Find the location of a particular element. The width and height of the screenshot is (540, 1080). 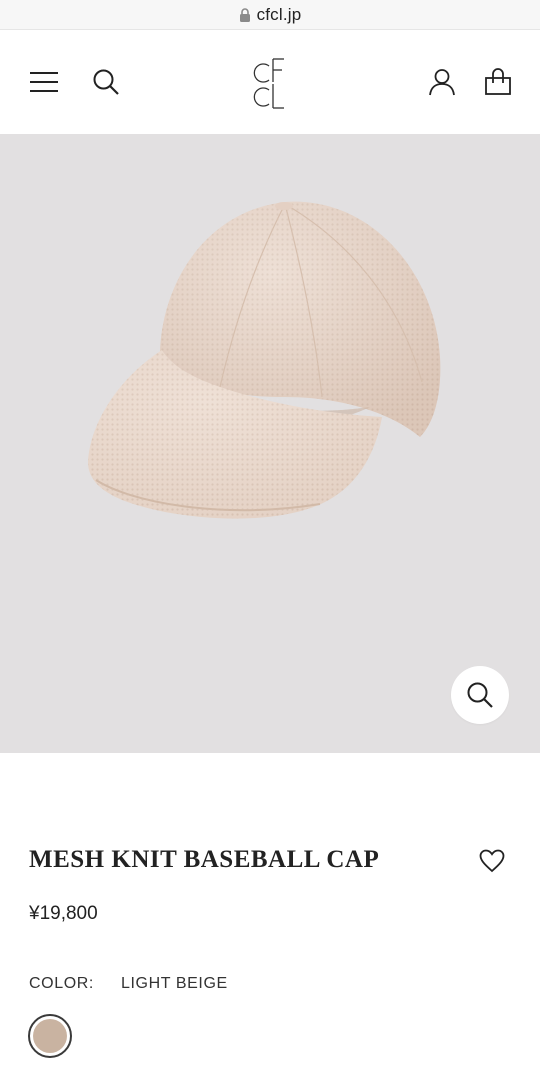

user-icon is located at coordinates (442, 82).